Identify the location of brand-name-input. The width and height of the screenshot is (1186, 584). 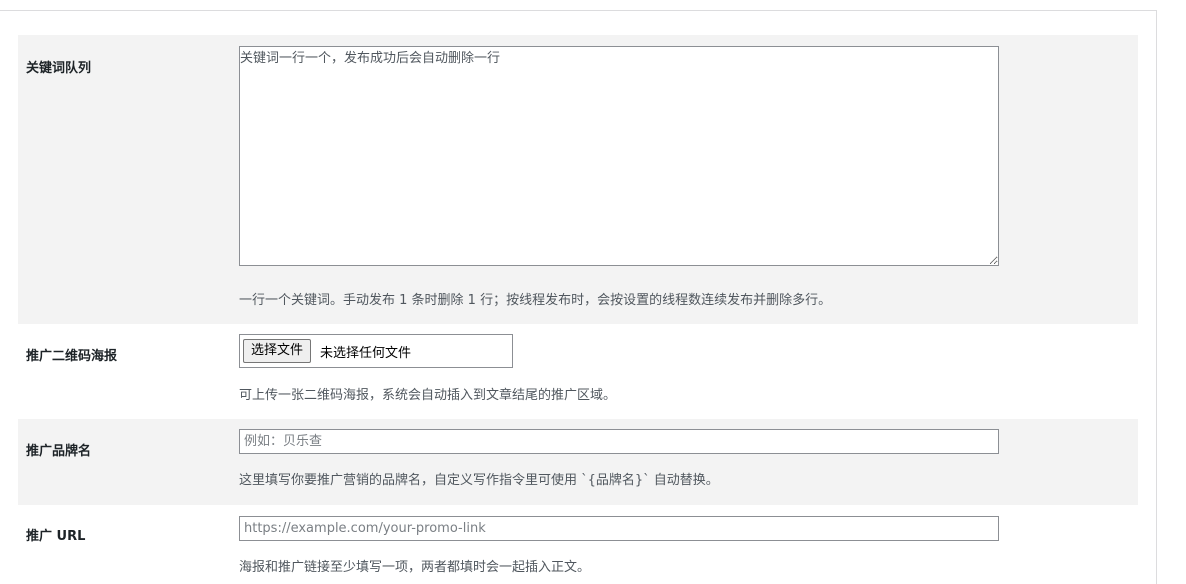
(619, 441).